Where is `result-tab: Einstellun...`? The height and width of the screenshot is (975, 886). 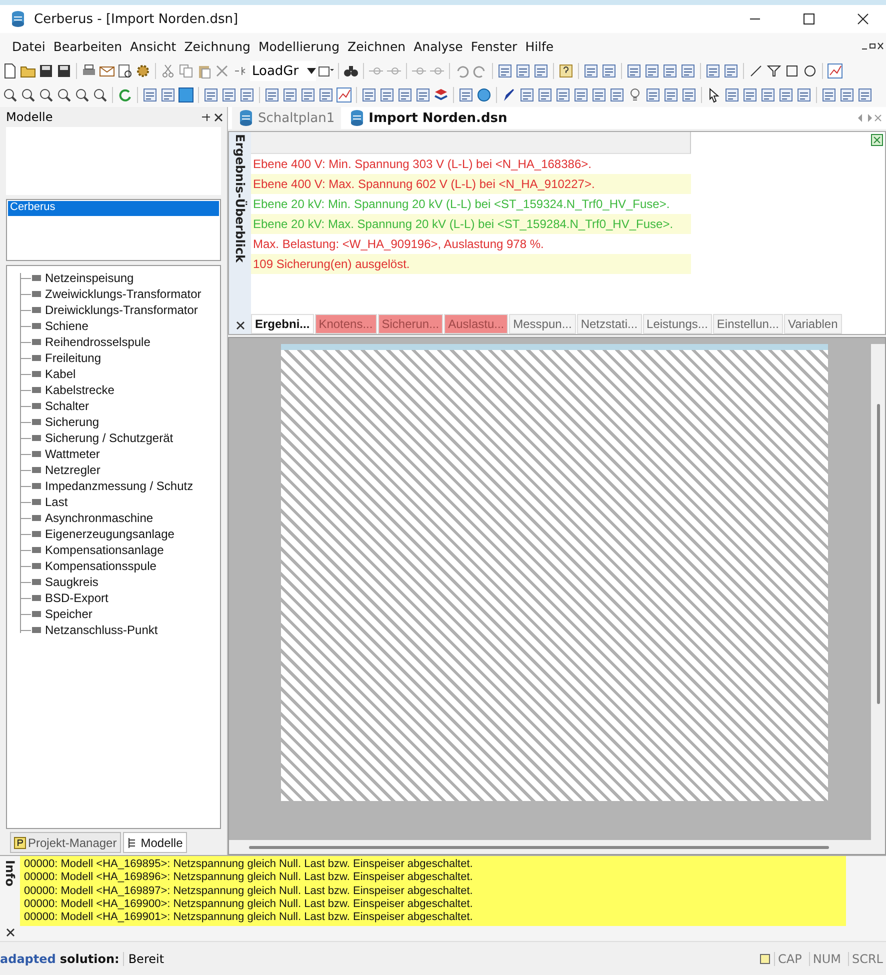 result-tab: Einstellun... is located at coordinates (747, 324).